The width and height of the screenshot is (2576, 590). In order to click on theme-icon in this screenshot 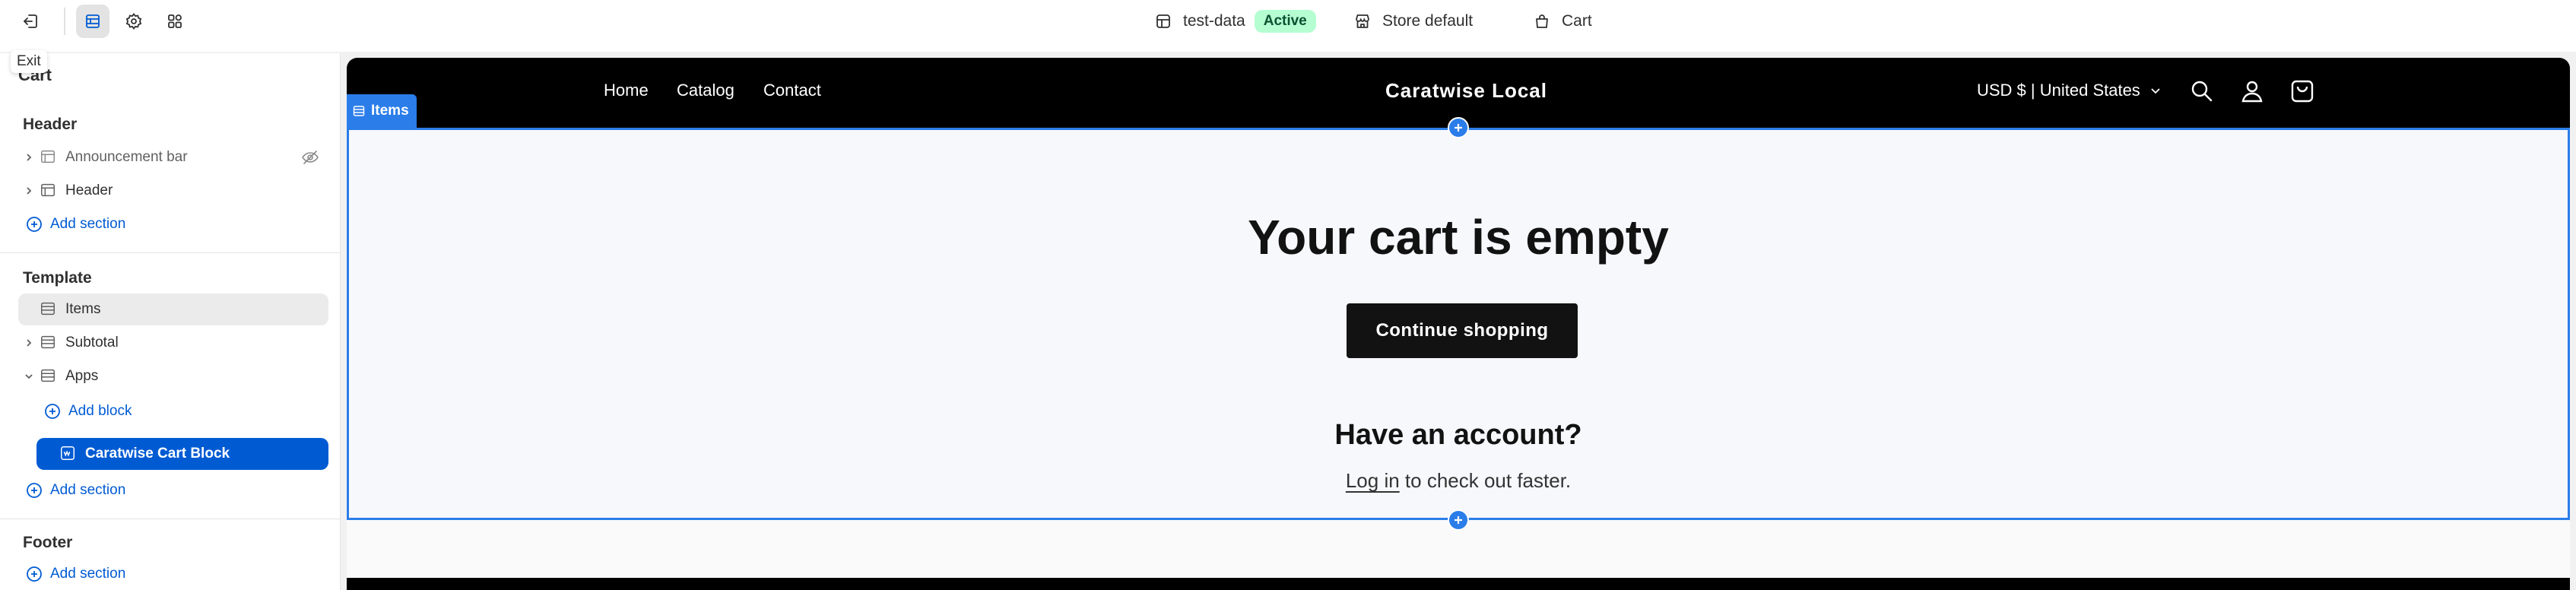, I will do `click(1163, 21)`.